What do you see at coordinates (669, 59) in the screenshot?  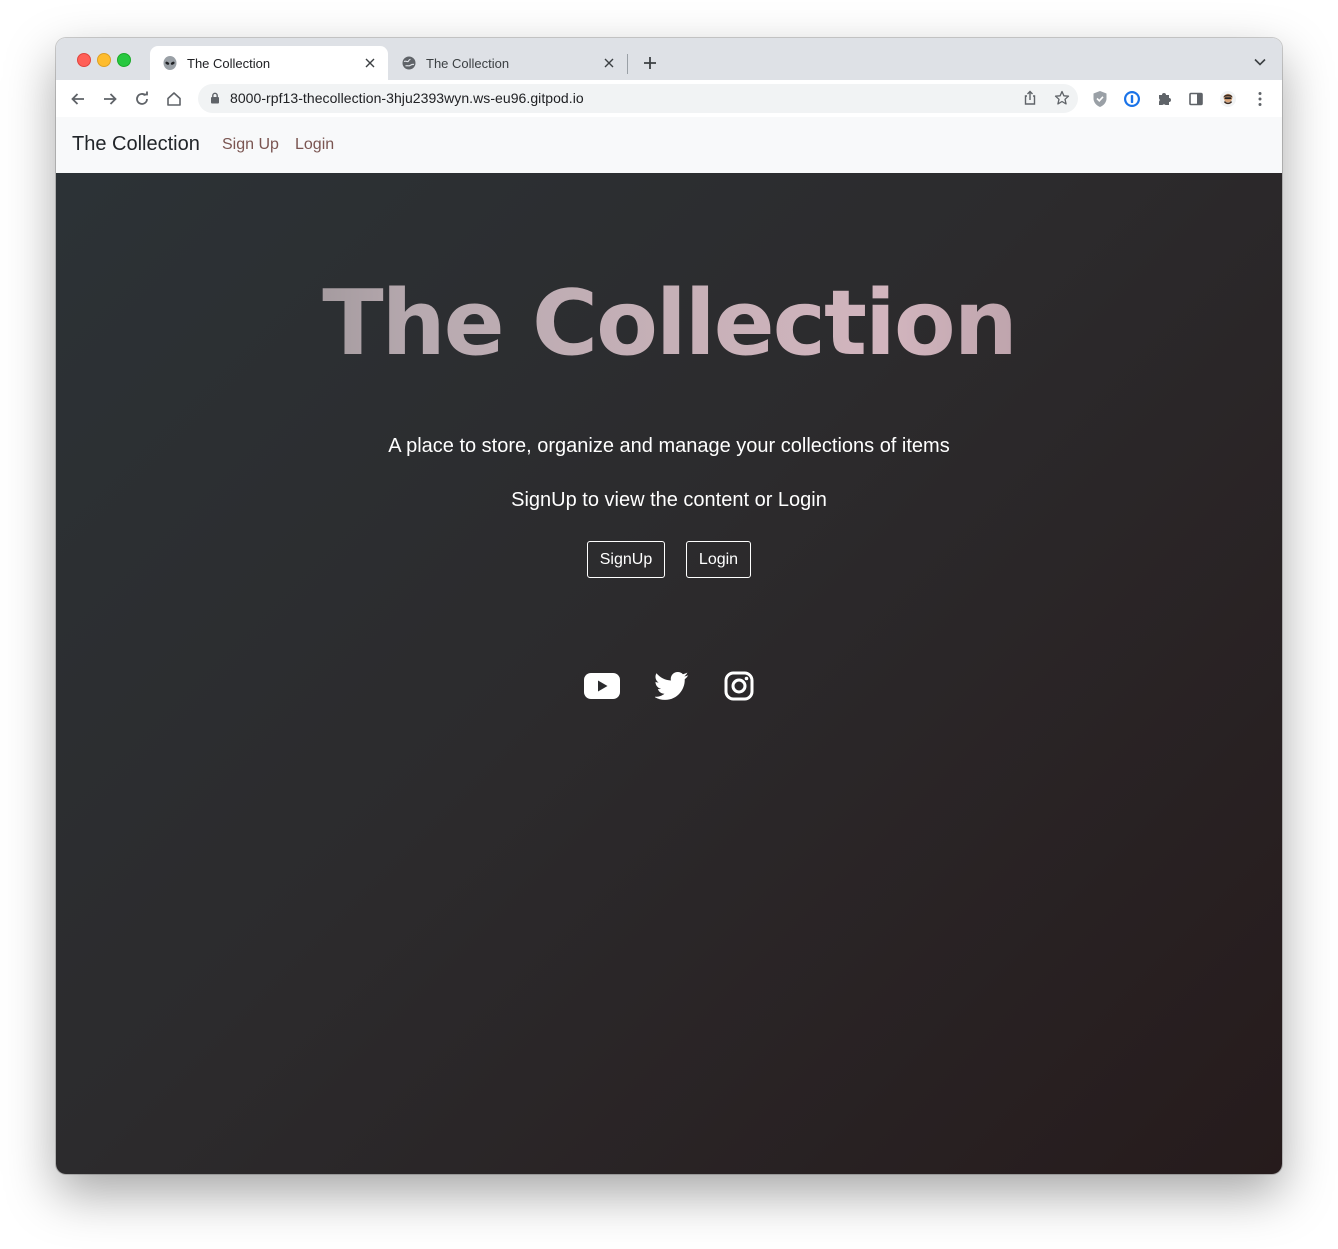 I see `tab-strip: The Collection The Collection` at bounding box center [669, 59].